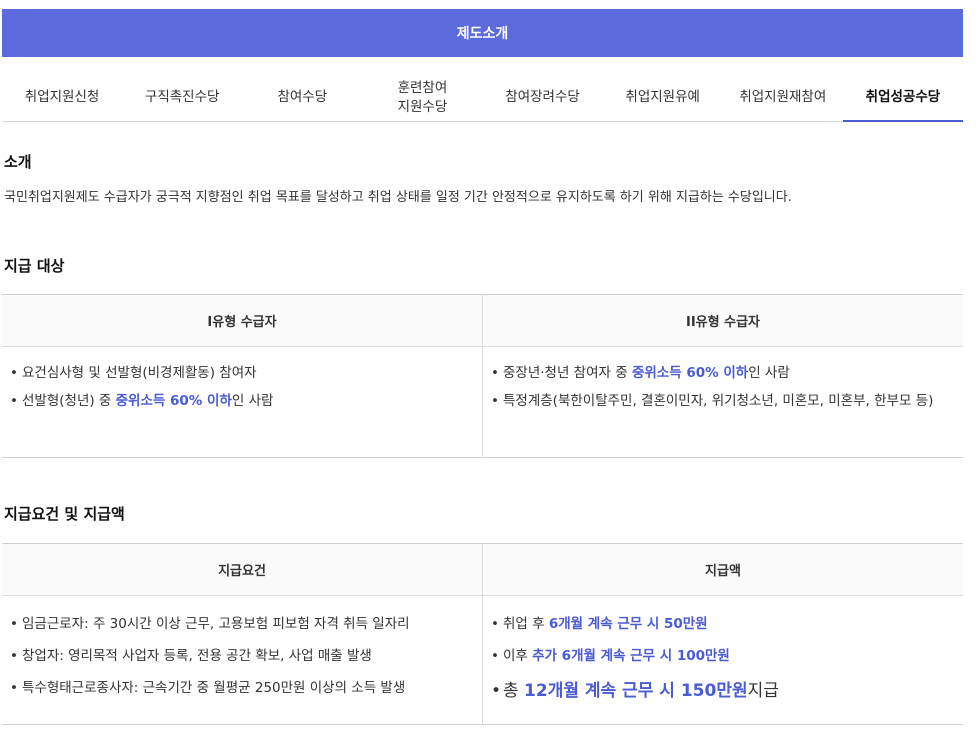  I want to click on tab-training-support-allowance: 훈련참여 지원수당, so click(422, 97).